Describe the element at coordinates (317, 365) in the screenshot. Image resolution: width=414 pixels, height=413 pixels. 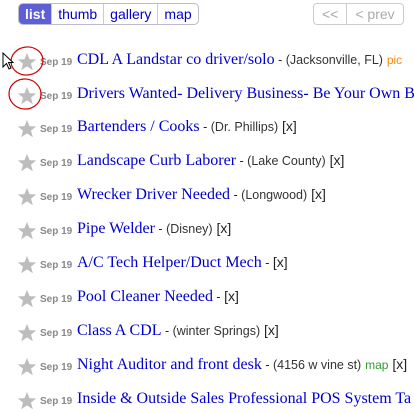
I see `neighborhood: (4156 w vine st)` at that location.